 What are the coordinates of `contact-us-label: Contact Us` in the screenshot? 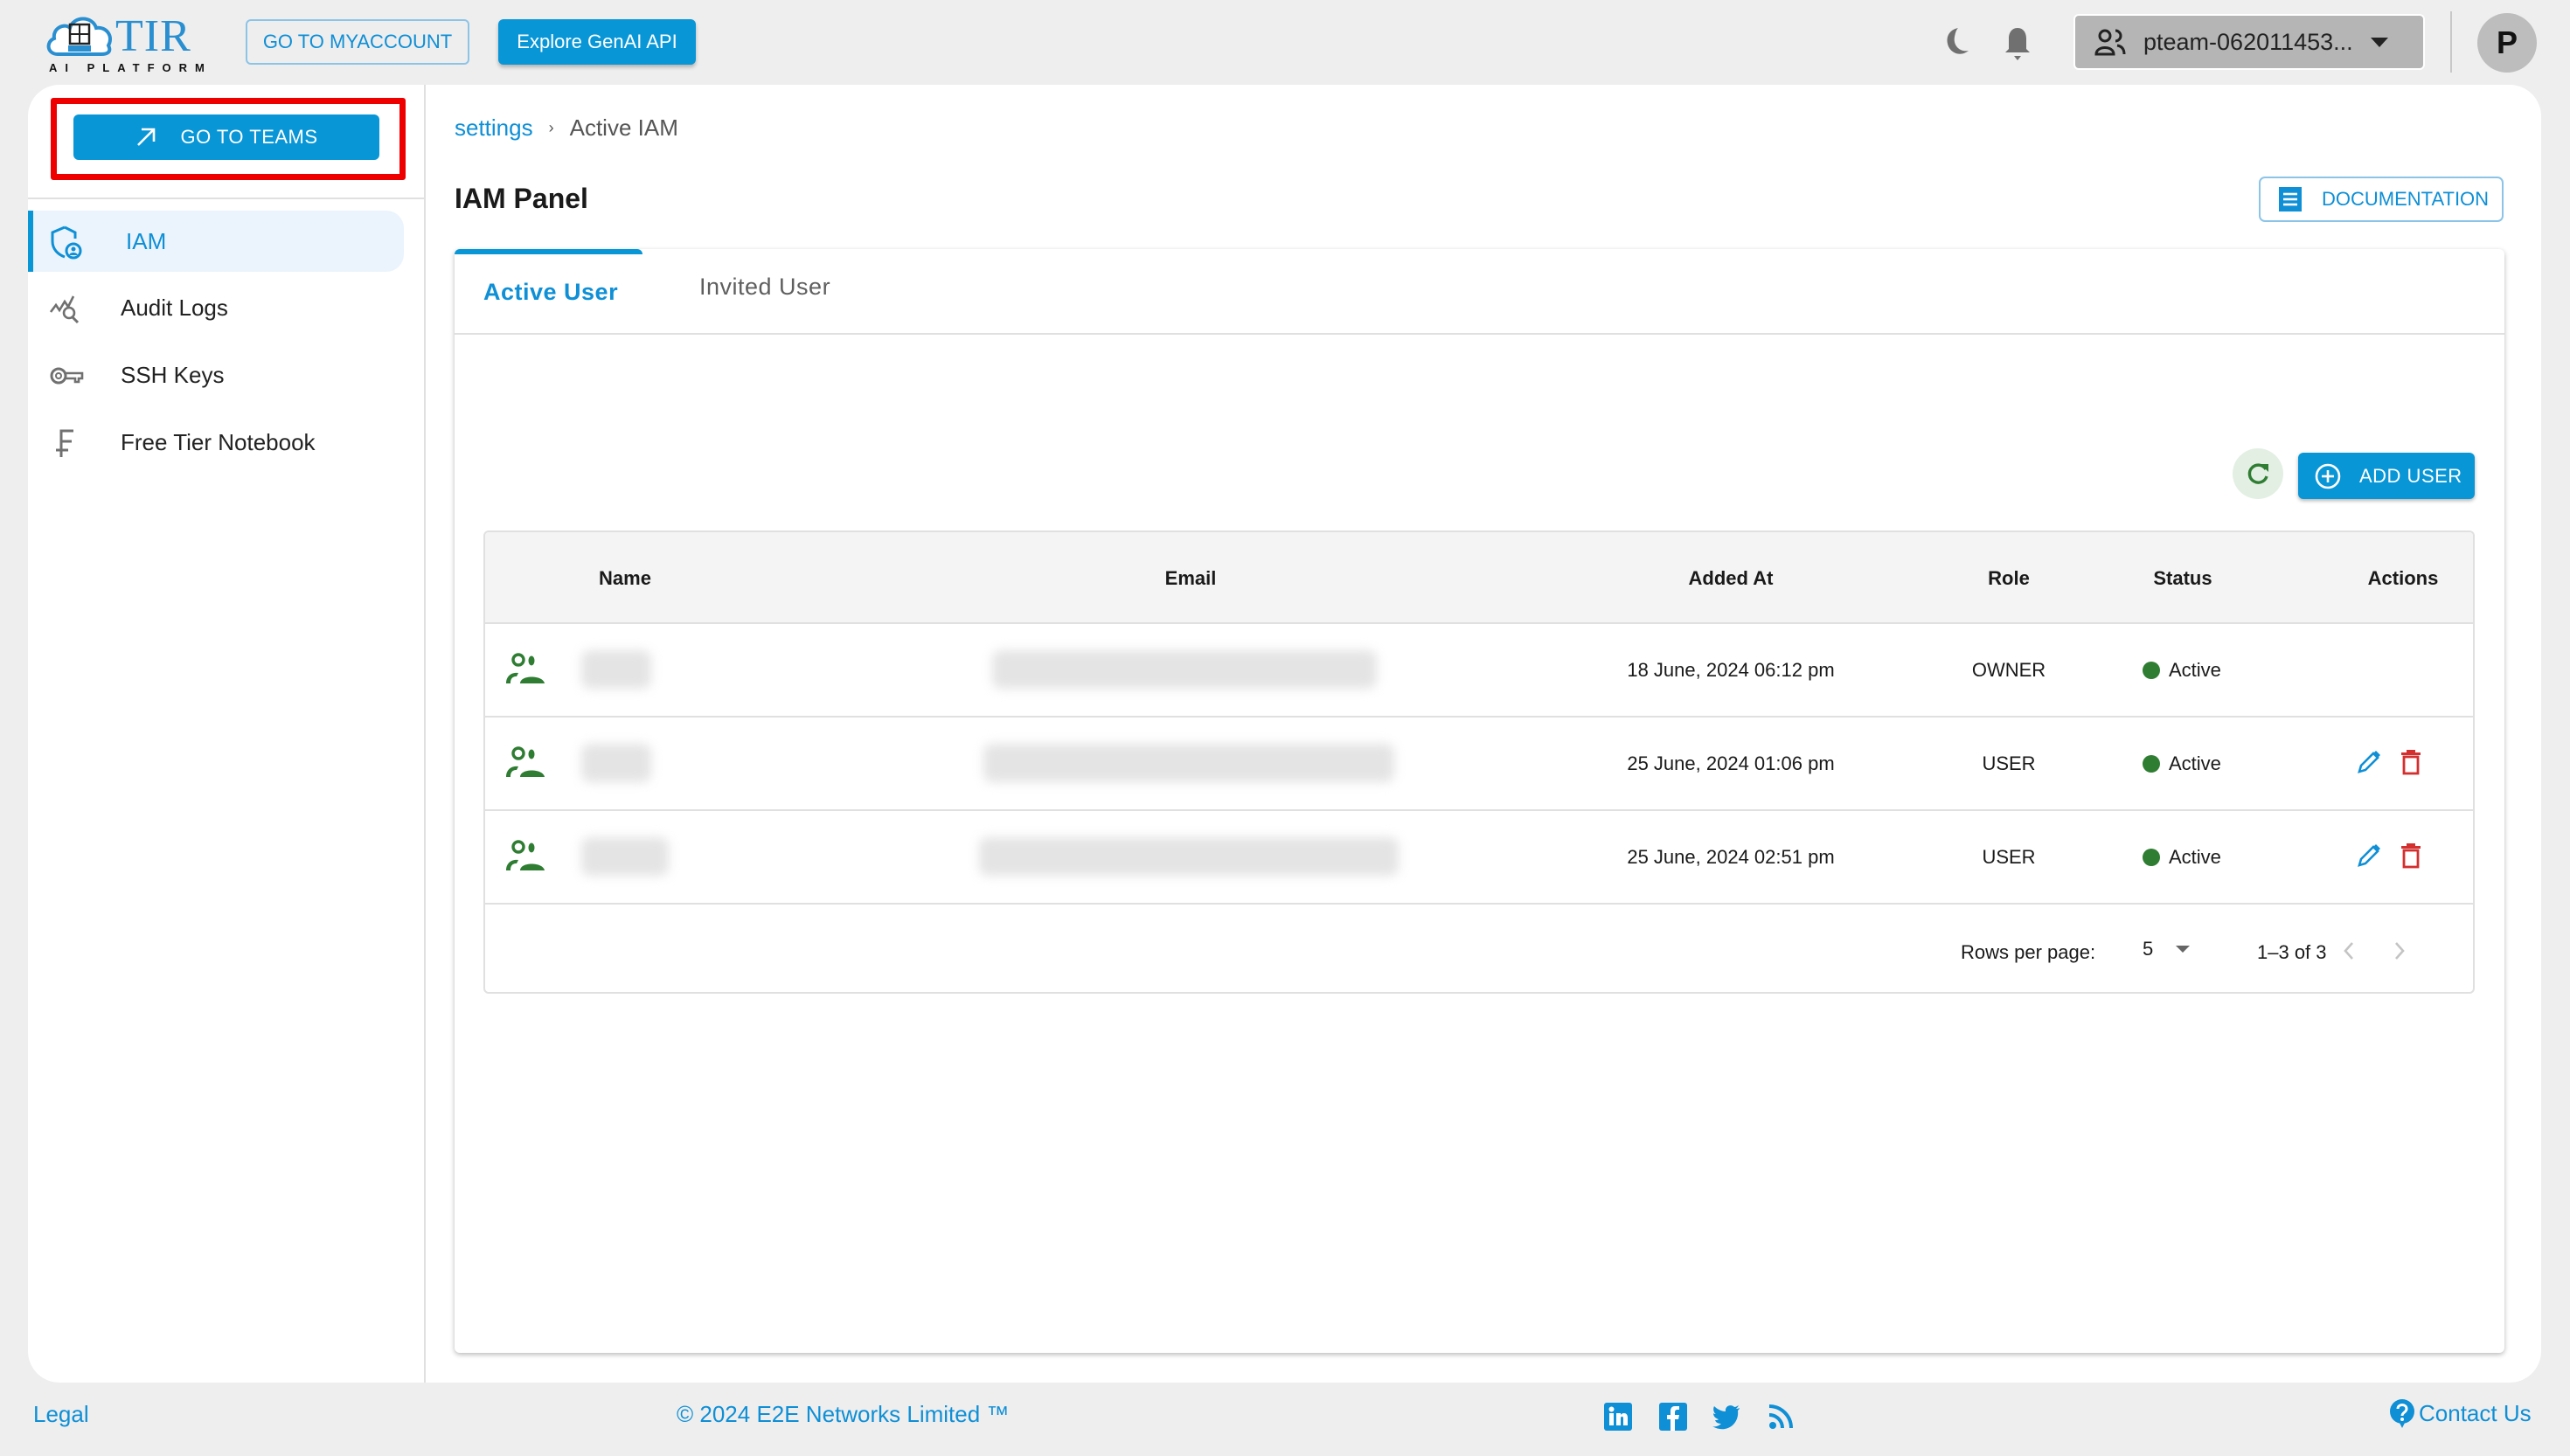 It's located at (2475, 1412).